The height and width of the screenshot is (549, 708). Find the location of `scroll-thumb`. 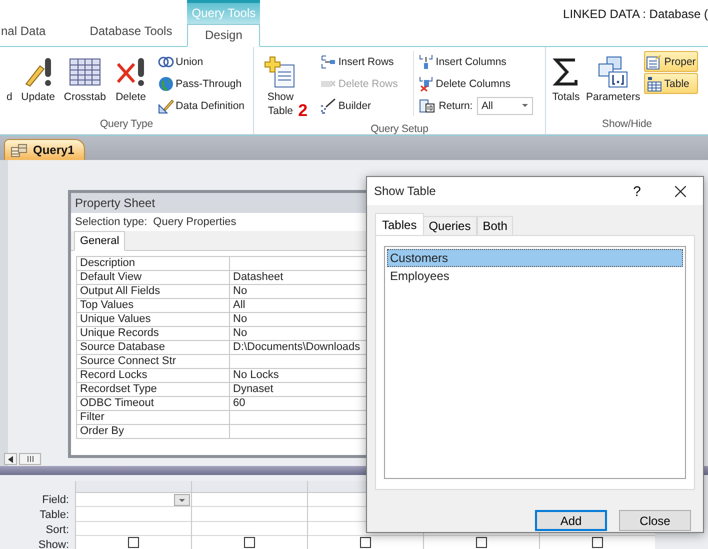

scroll-thumb is located at coordinates (30, 459).